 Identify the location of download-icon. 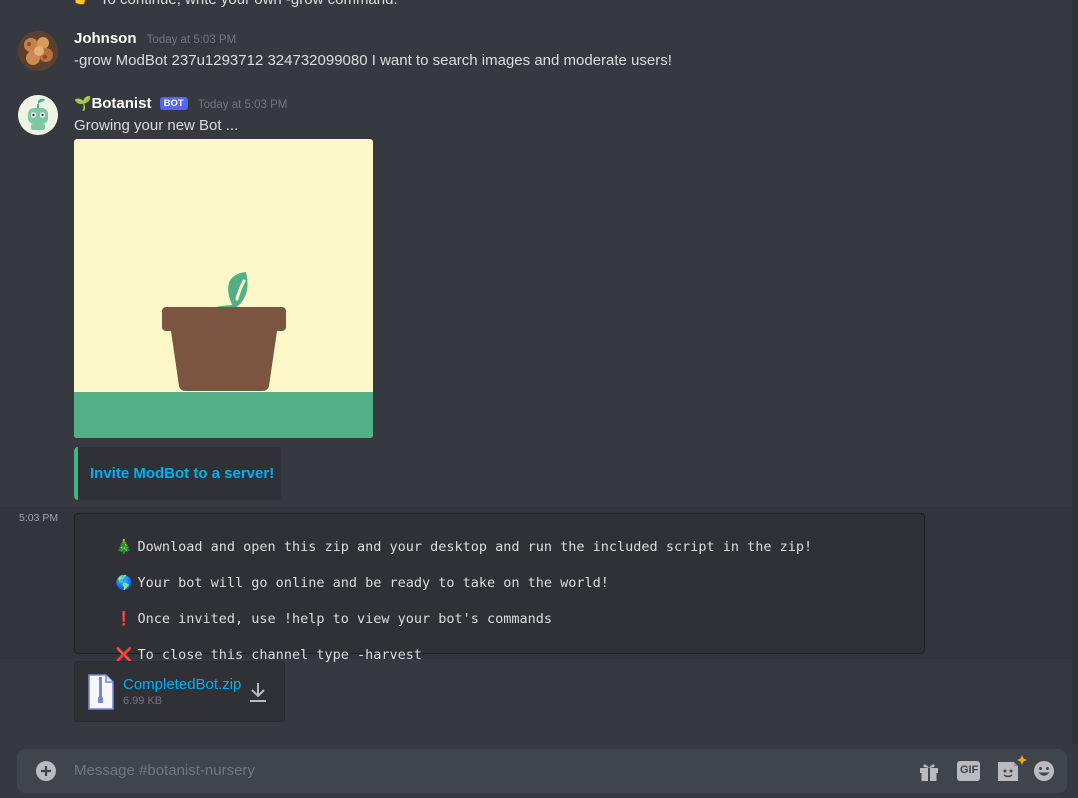
(258, 692).